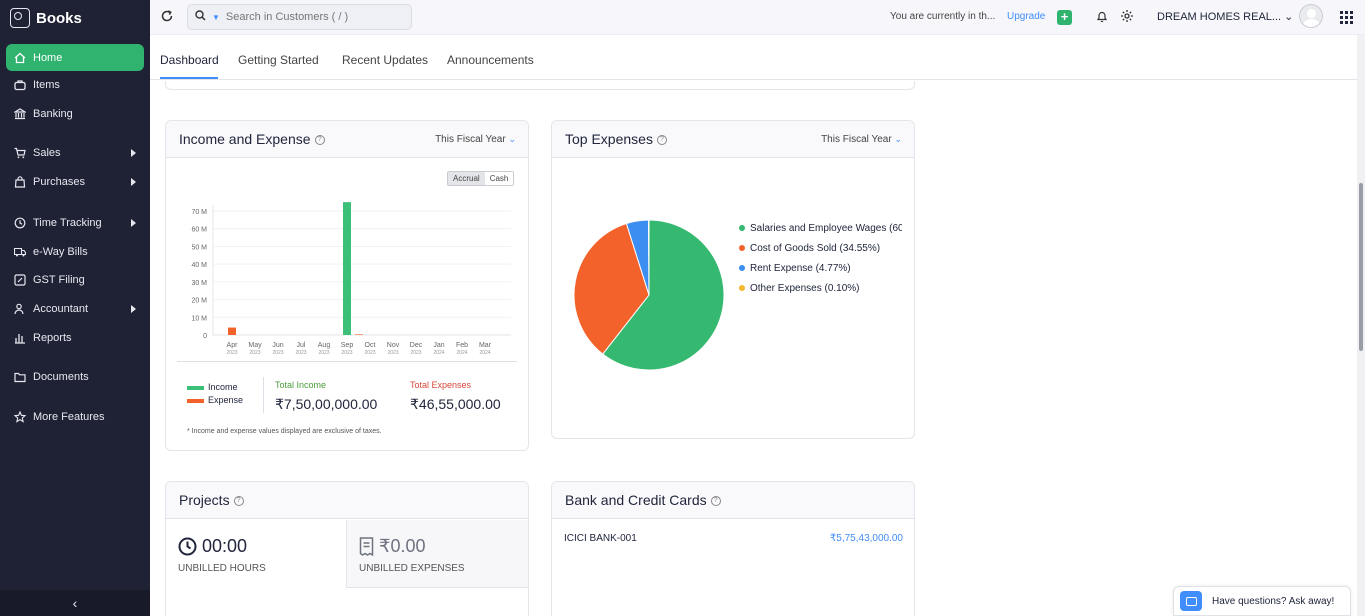 This screenshot has width=1365, height=616. What do you see at coordinates (46, 18) in the screenshot?
I see `brand: Books` at bounding box center [46, 18].